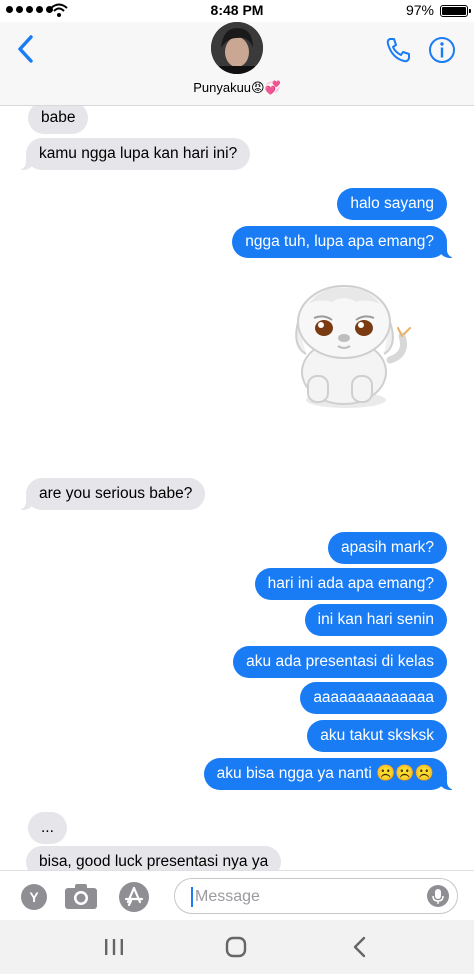  I want to click on message-bubble-incoming: are you serious babe?, so click(111, 494).